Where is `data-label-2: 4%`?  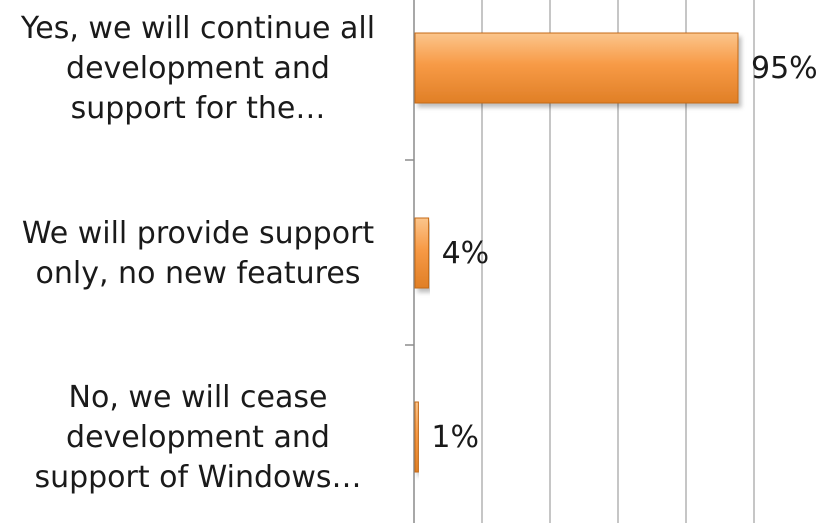
data-label-2: 4% is located at coordinates (466, 253).